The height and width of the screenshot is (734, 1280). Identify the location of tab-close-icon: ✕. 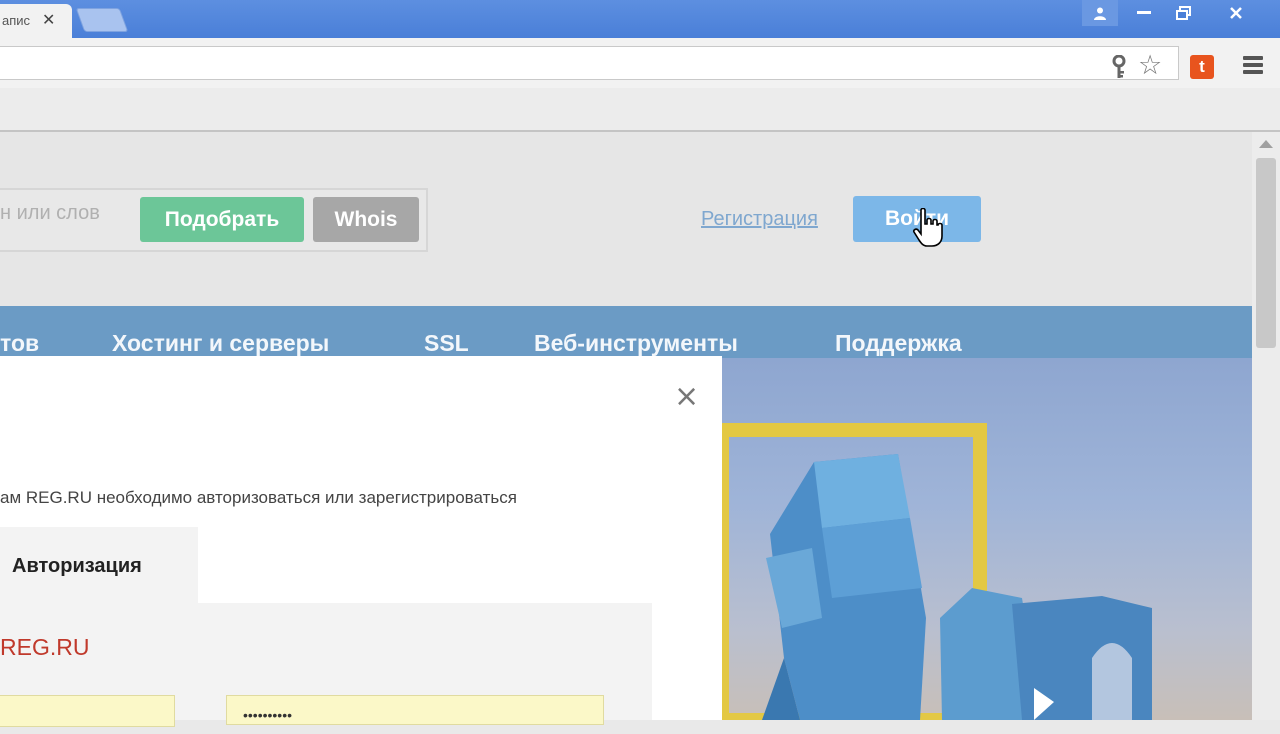
(48, 20).